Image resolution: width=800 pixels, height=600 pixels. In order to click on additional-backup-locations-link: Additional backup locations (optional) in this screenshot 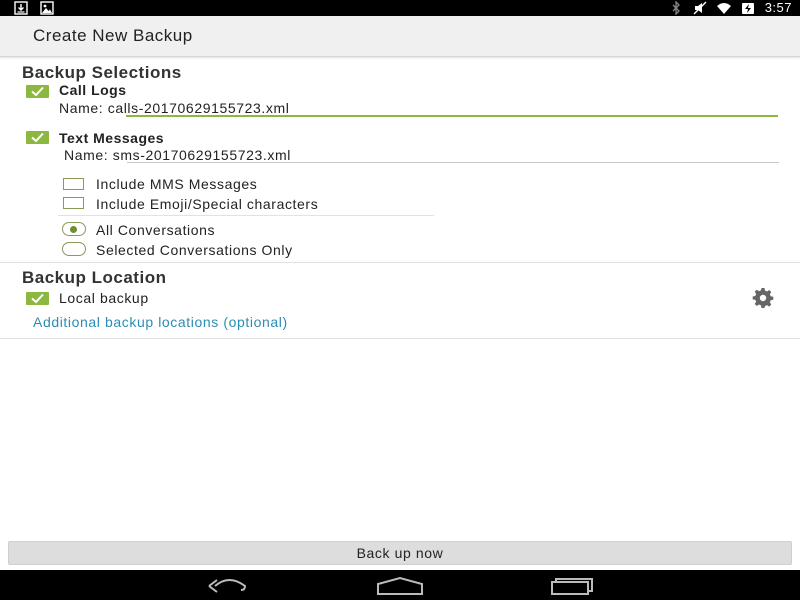, I will do `click(160, 322)`.